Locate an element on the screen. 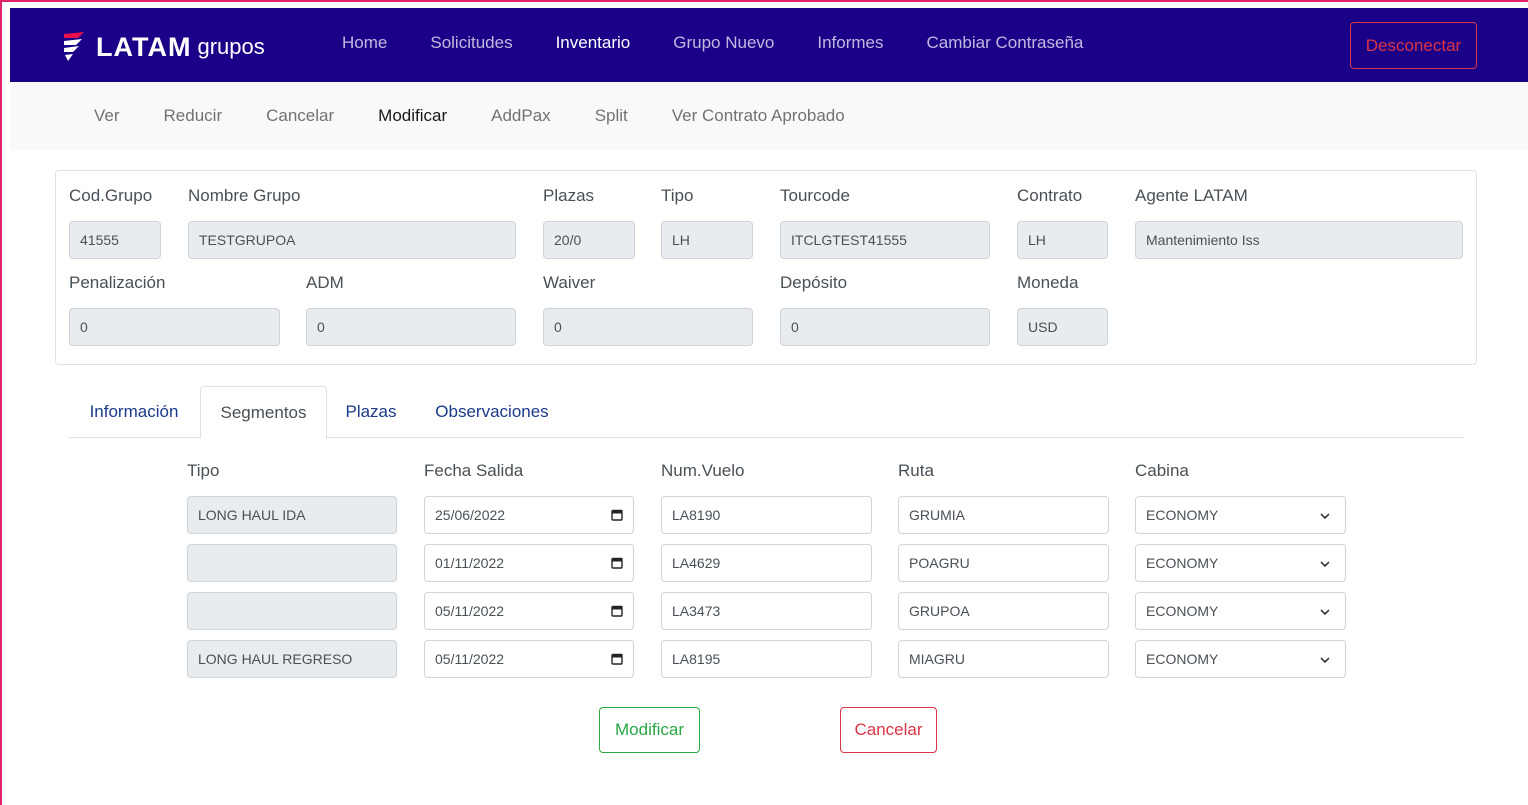 This screenshot has width=1528, height=805. brand-logo: LATAM grupos is located at coordinates (163, 47).